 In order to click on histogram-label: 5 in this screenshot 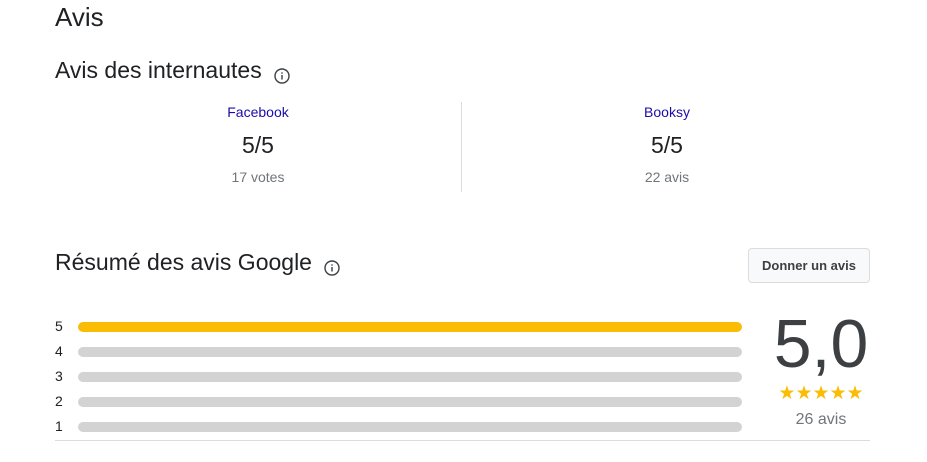, I will do `click(59, 326)`.